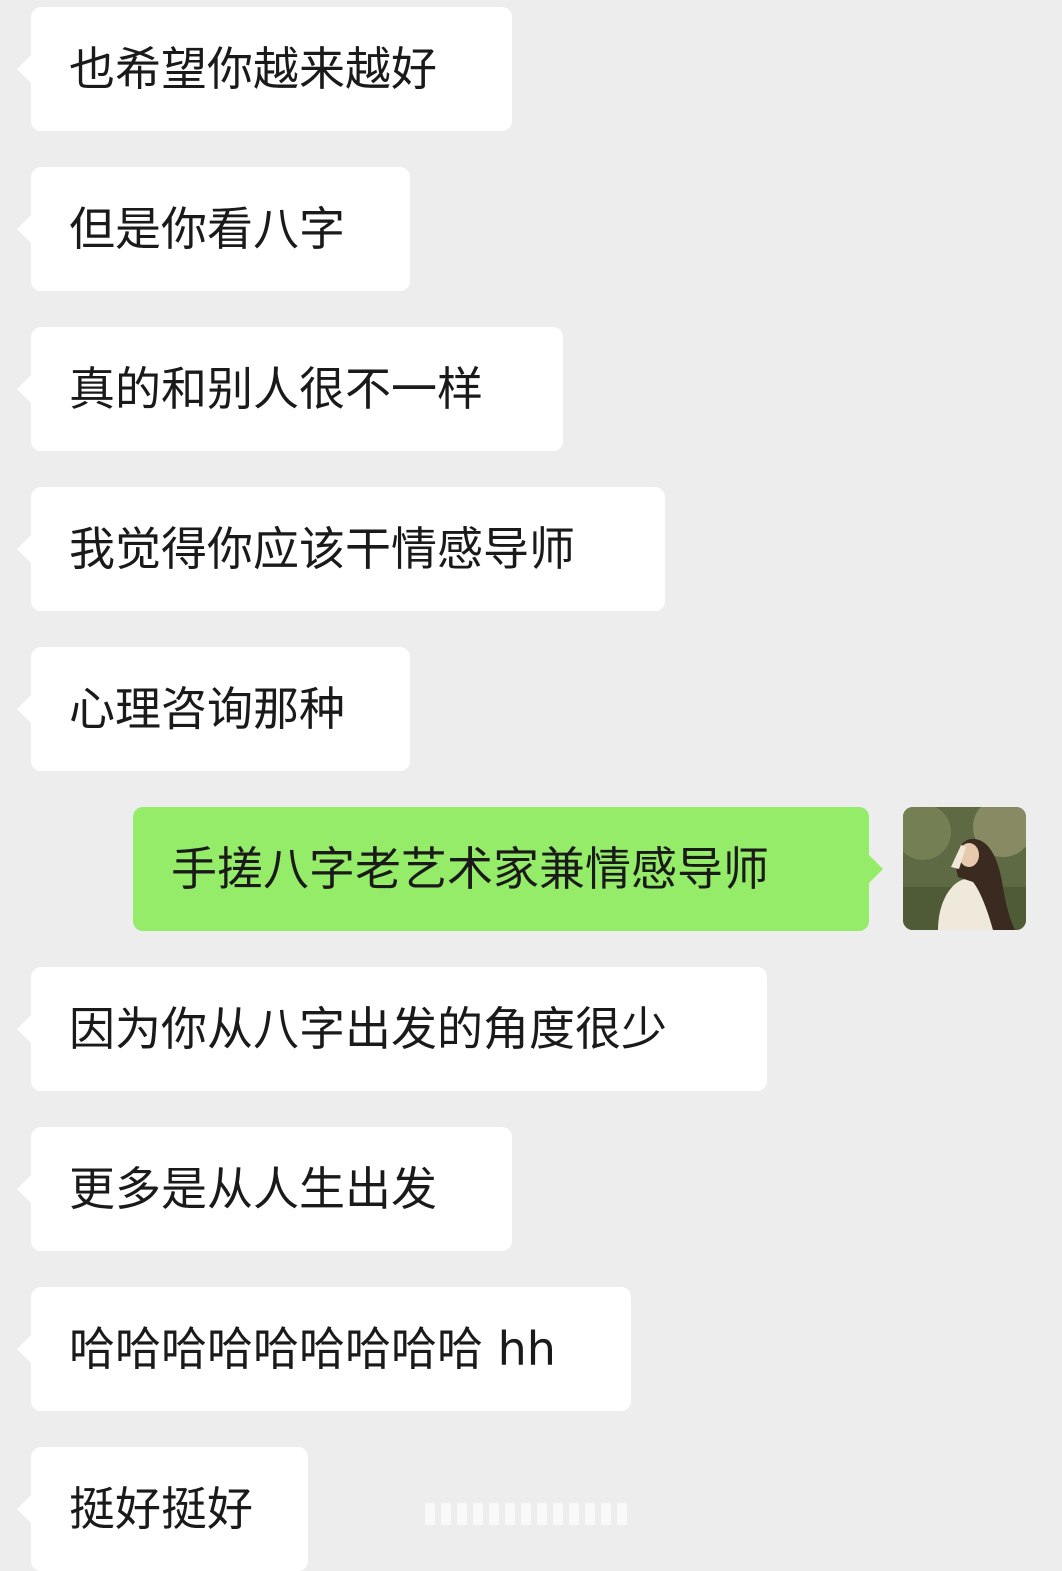 This screenshot has height=1571, width=1062. Describe the element at coordinates (368, 1029) in the screenshot. I see `message-text: 因为你从八字出发的角度很少` at that location.